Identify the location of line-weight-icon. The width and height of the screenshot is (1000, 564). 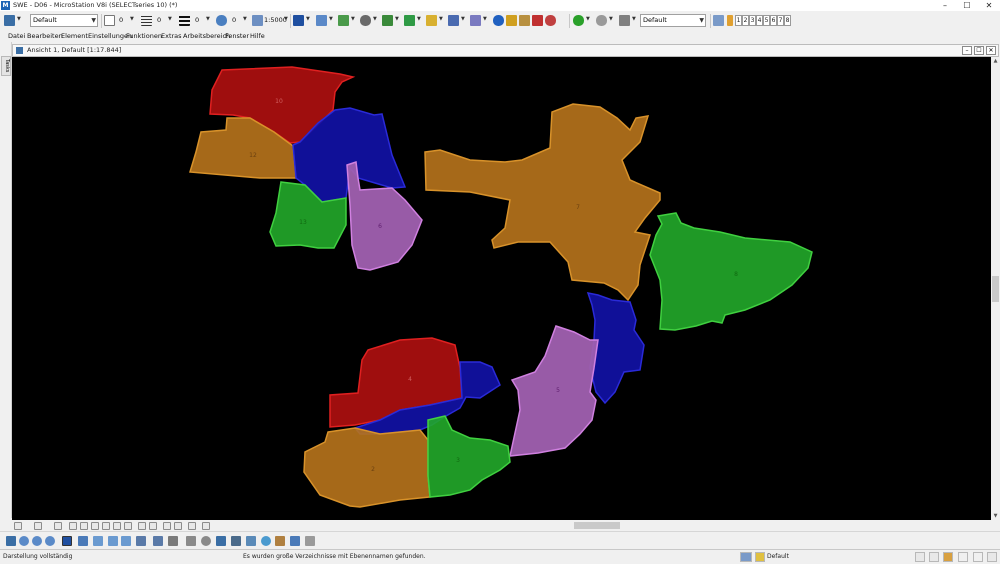
(184, 20).